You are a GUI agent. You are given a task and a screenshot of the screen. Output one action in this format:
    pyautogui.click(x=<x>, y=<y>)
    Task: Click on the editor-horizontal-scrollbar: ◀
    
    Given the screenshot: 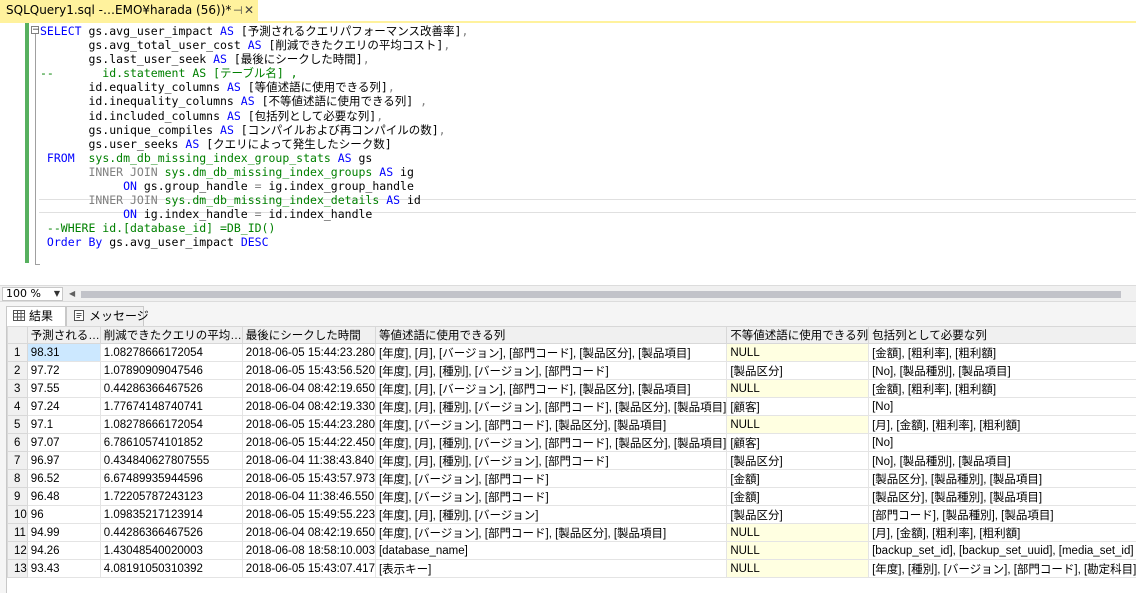 What is the action you would take?
    pyautogui.click(x=601, y=294)
    